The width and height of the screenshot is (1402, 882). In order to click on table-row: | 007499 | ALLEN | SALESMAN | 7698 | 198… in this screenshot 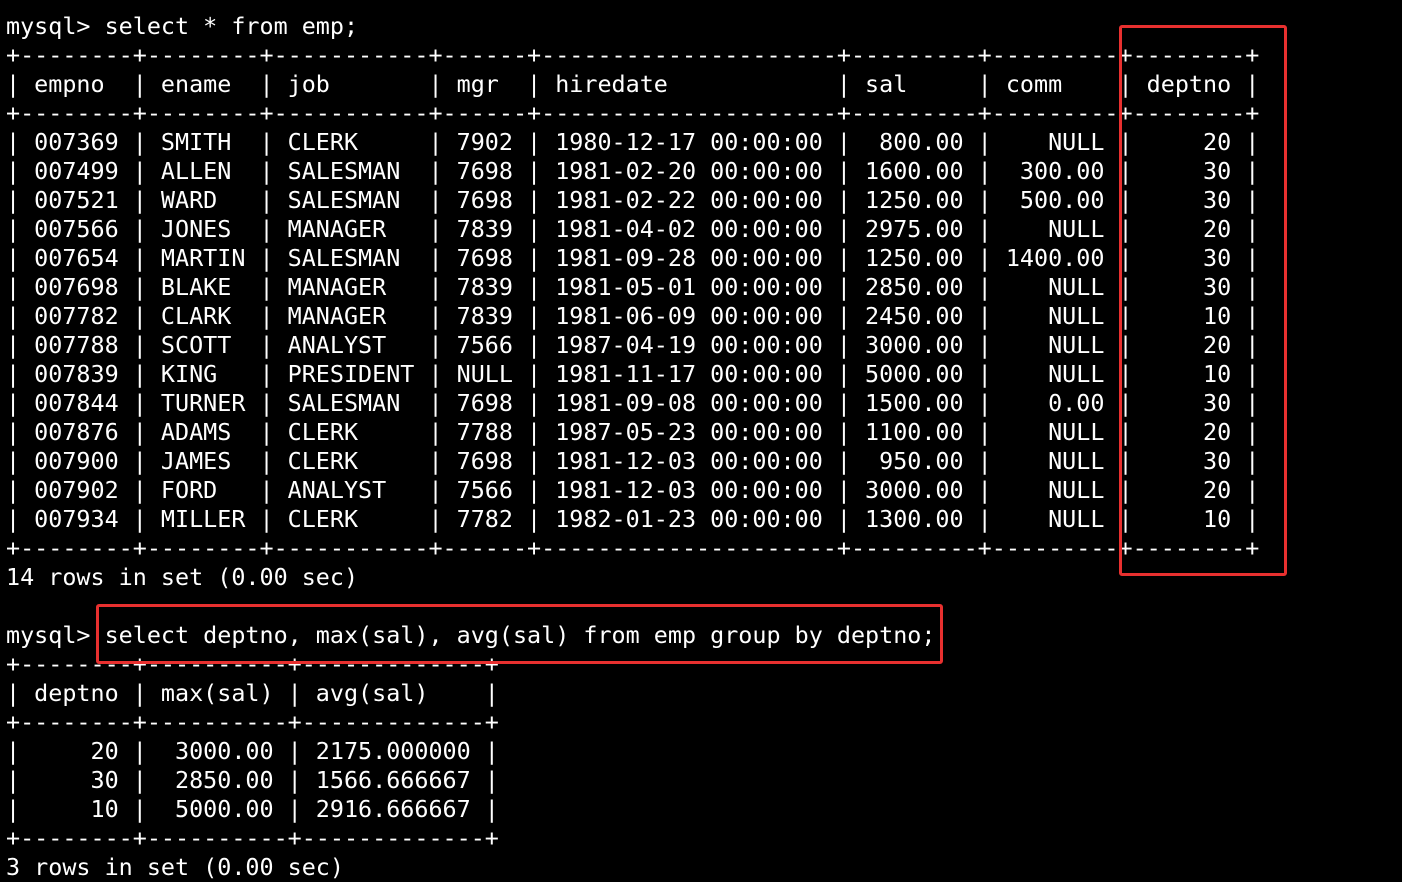, I will do `click(633, 171)`.